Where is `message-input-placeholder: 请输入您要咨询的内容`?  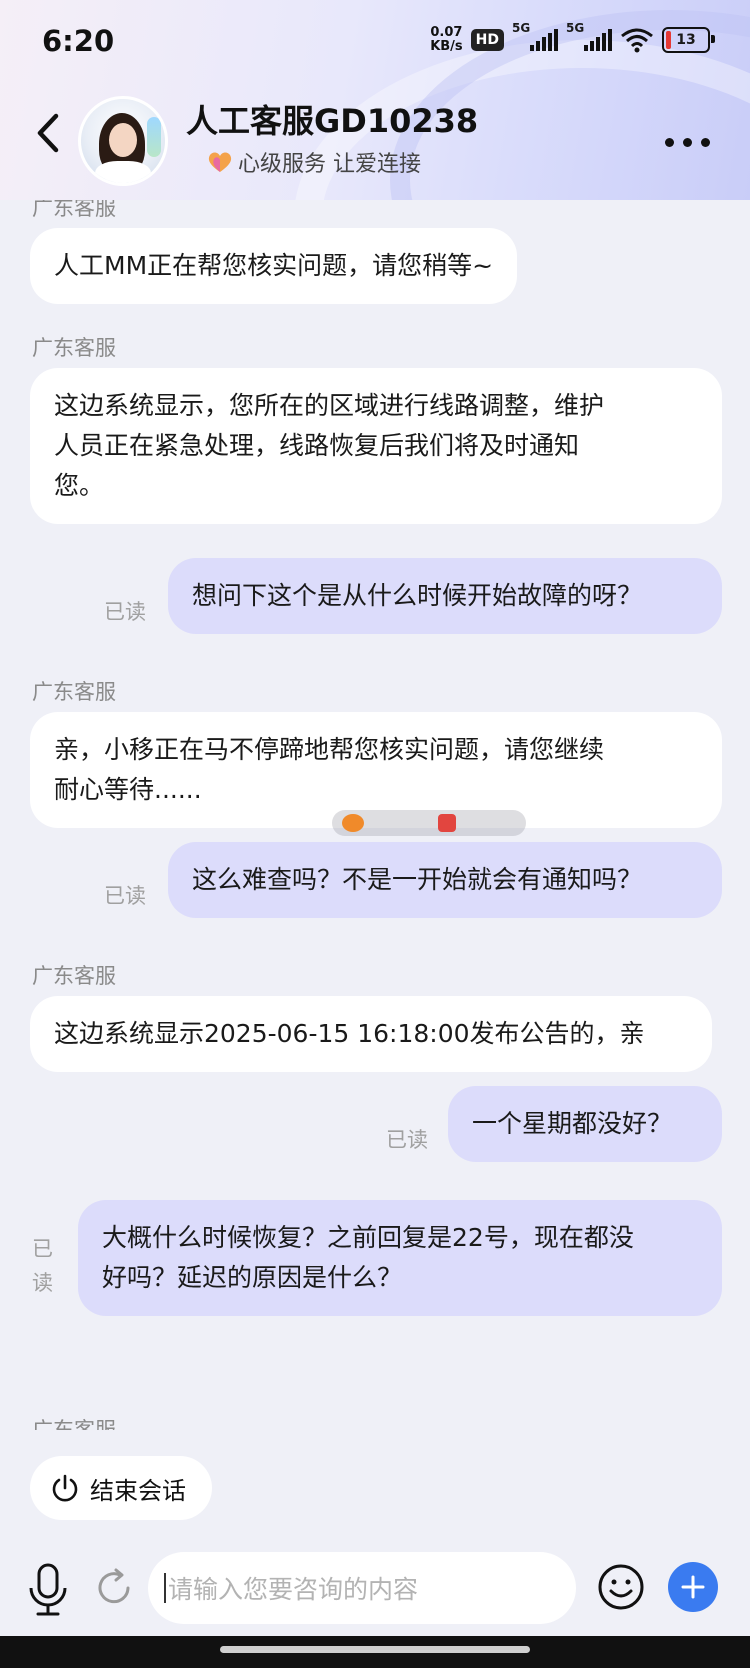
message-input-placeholder: 请输入您要咨询的内容 is located at coordinates (293, 1589).